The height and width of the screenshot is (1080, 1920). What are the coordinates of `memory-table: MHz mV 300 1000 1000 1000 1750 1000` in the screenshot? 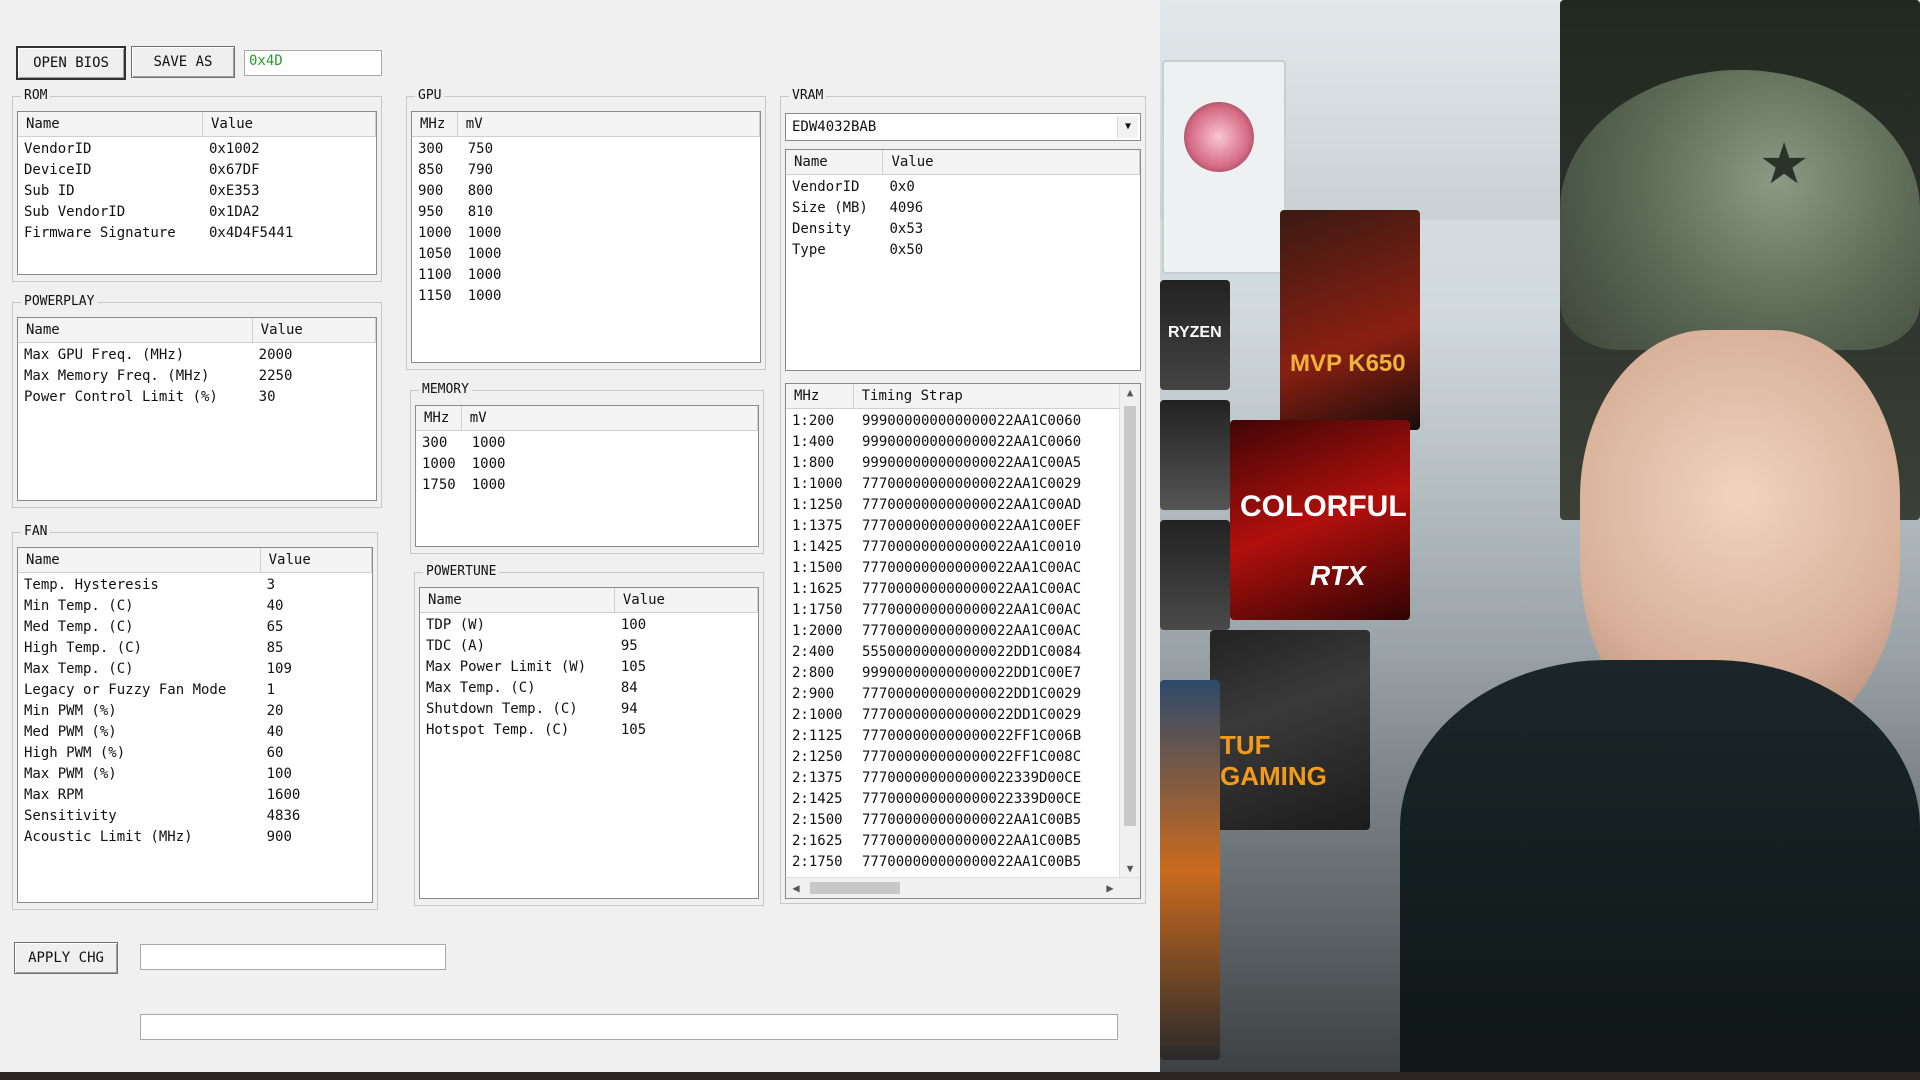 It's located at (587, 476).